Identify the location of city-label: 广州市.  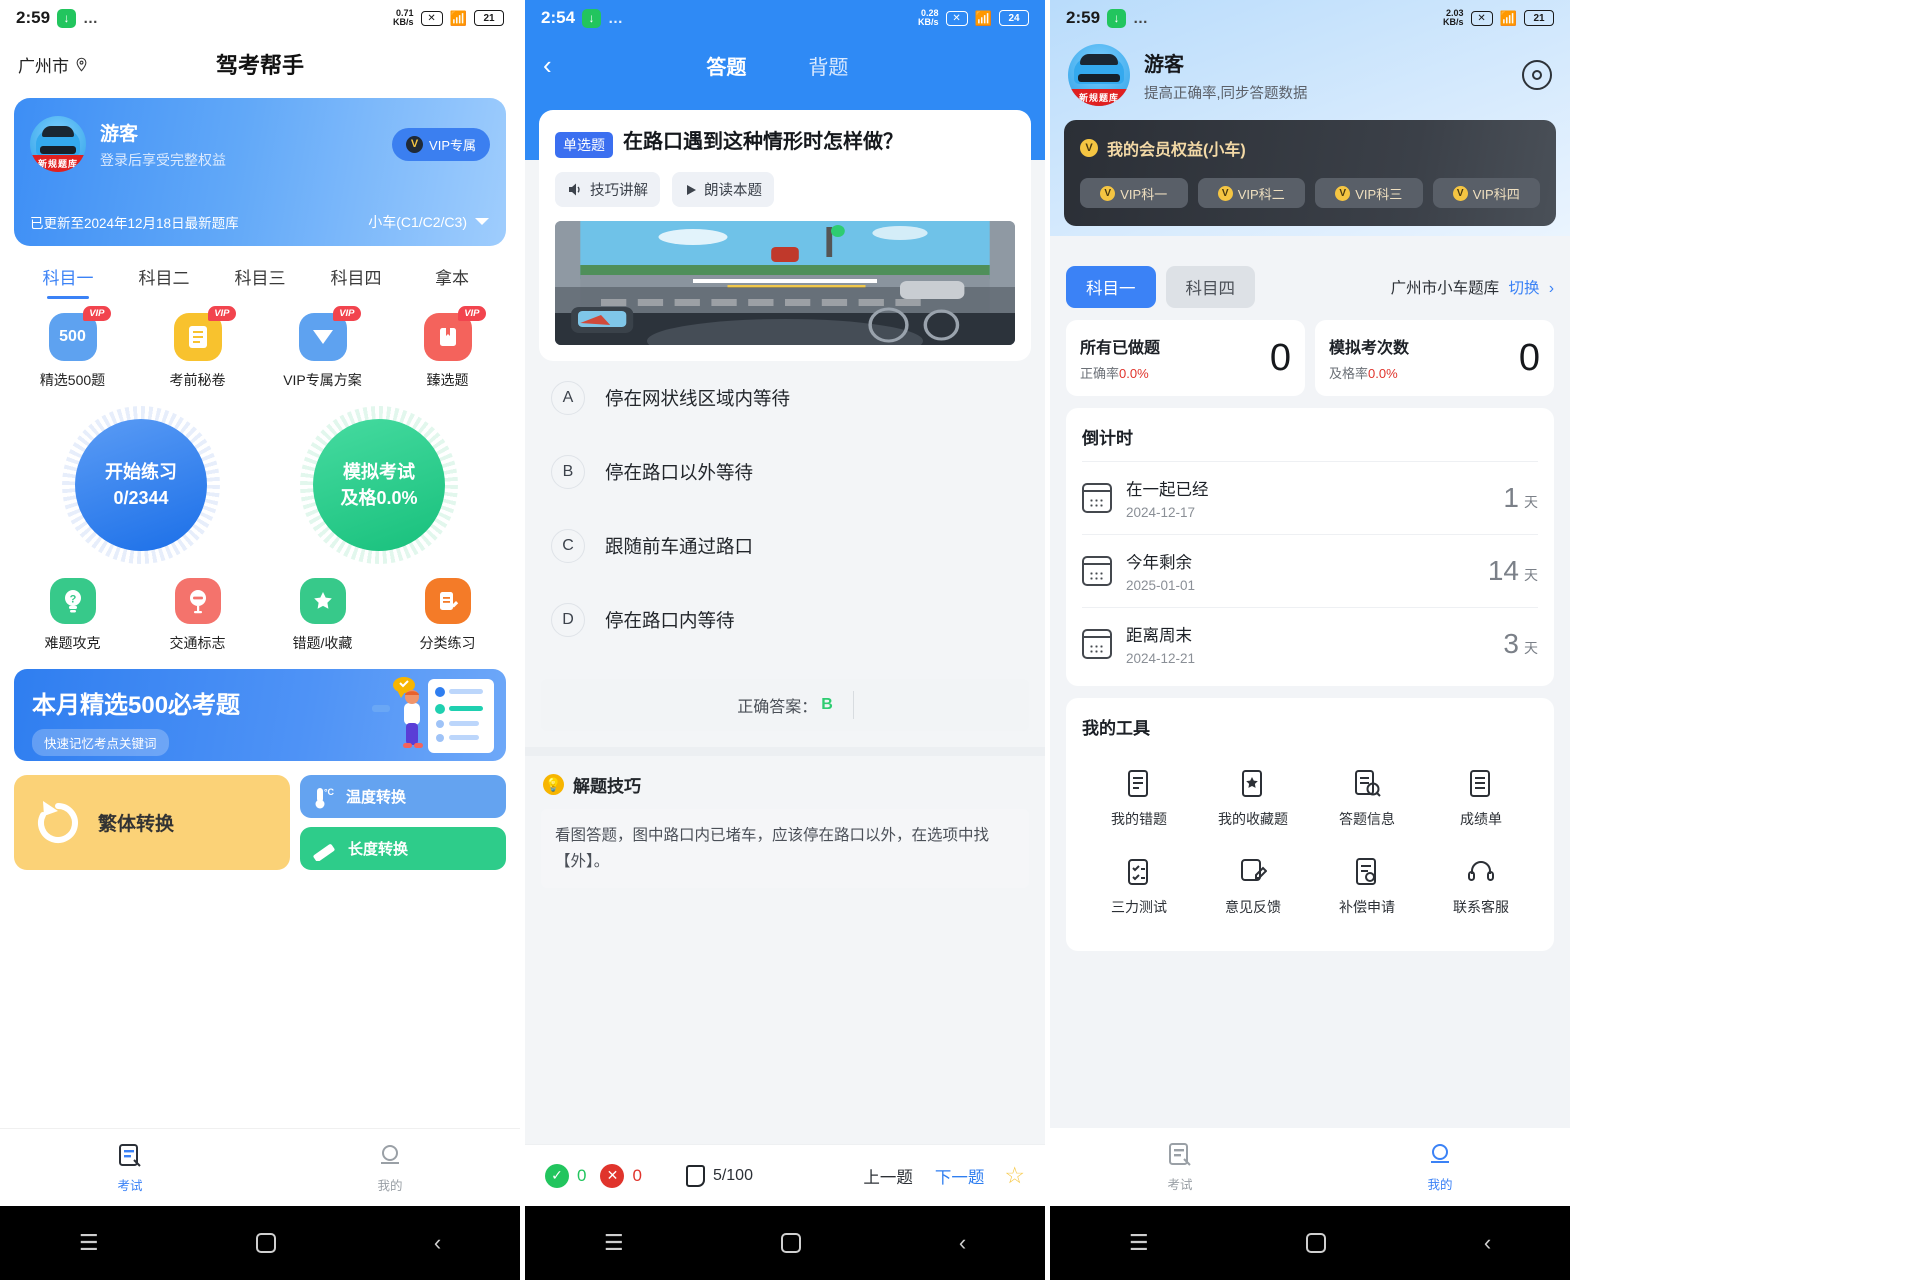
(43, 66).